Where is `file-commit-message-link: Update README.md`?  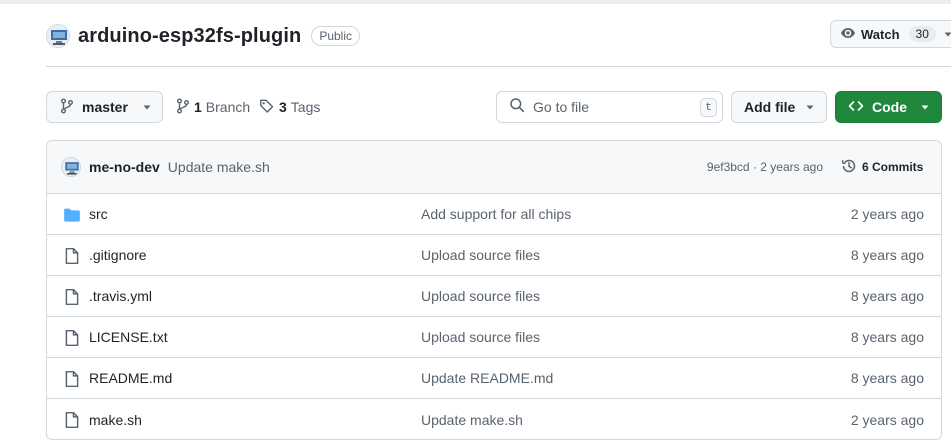 file-commit-message-link: Update README.md is located at coordinates (487, 378).